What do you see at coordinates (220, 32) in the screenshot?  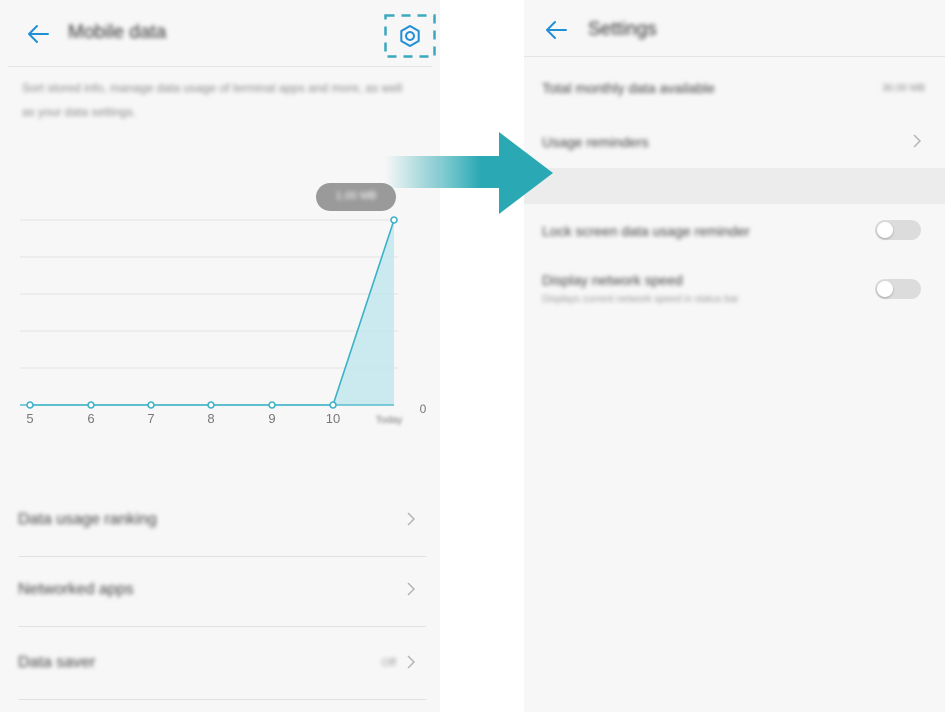 I see `app-bar: Mobile data` at bounding box center [220, 32].